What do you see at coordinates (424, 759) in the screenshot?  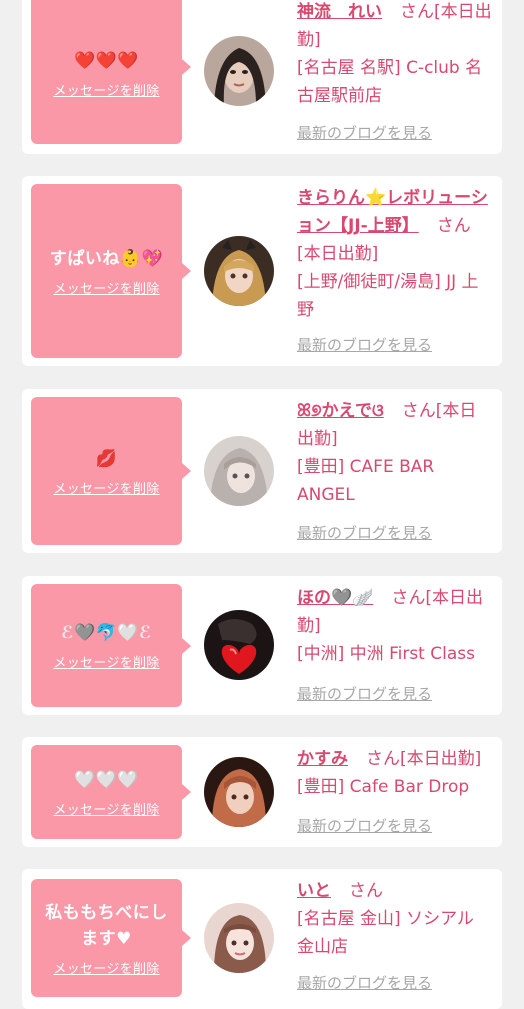 I see `cast-status: さん[本日出勤]` at bounding box center [424, 759].